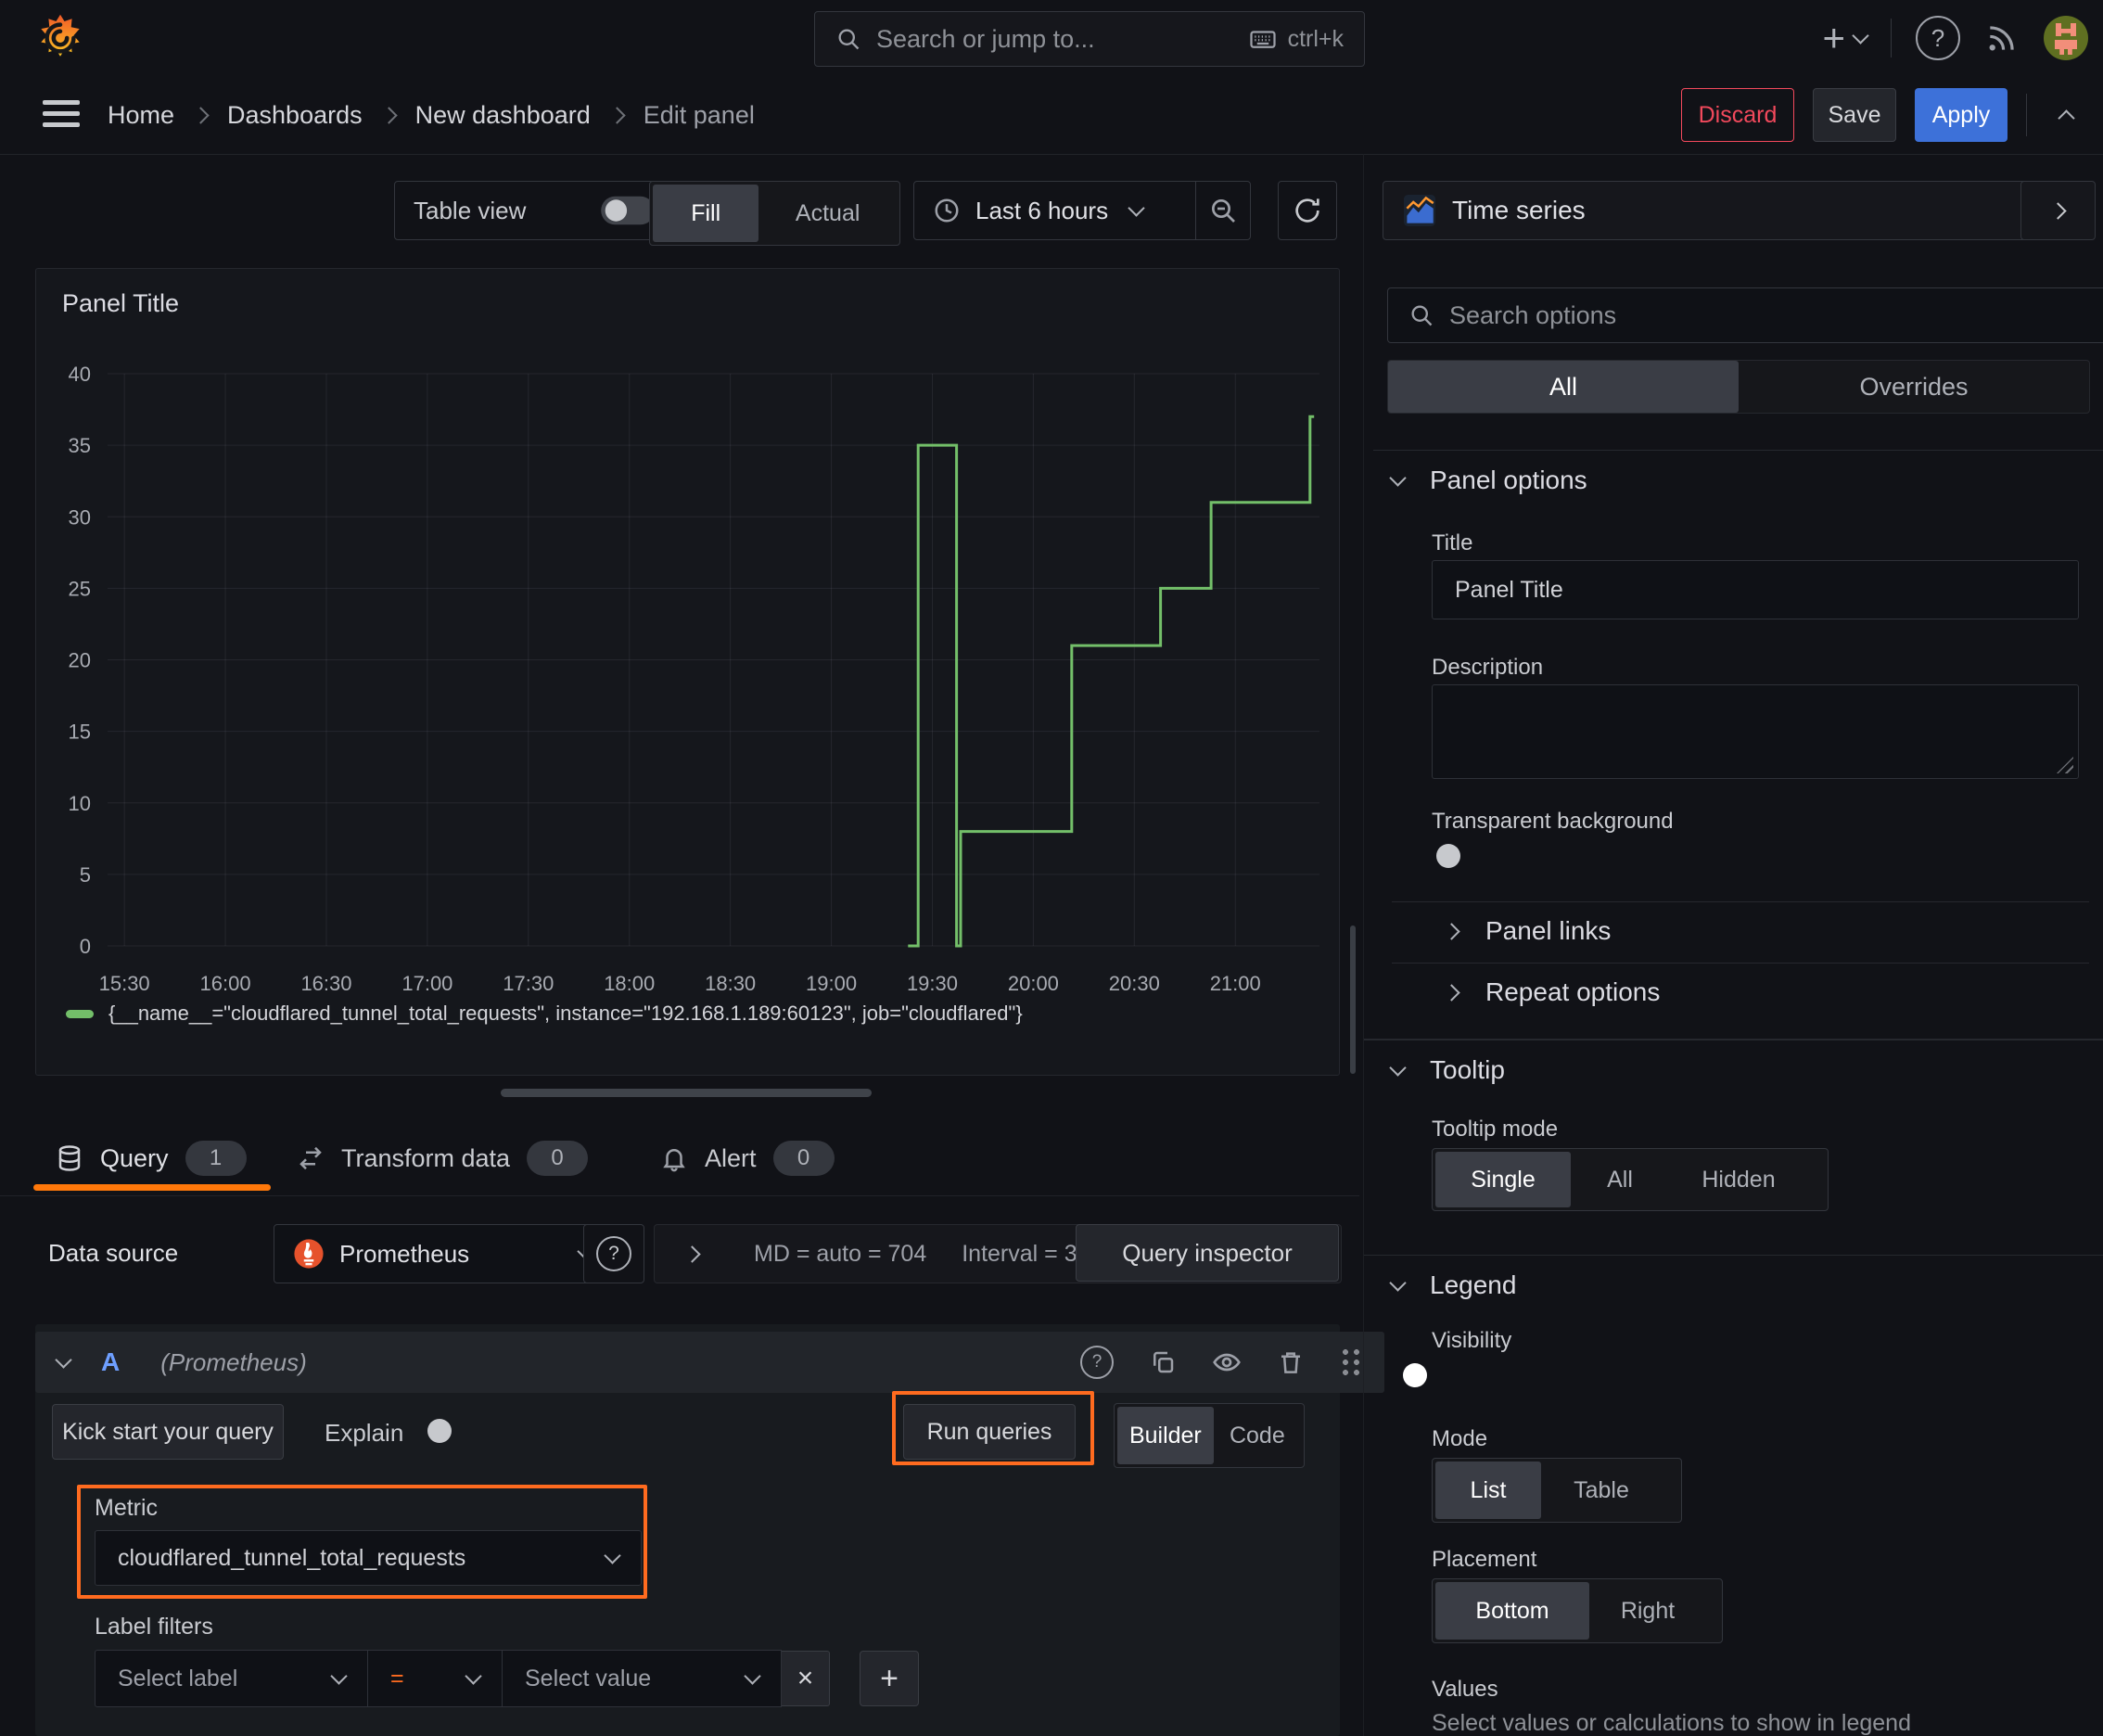  I want to click on save-button: Save, so click(1854, 115).